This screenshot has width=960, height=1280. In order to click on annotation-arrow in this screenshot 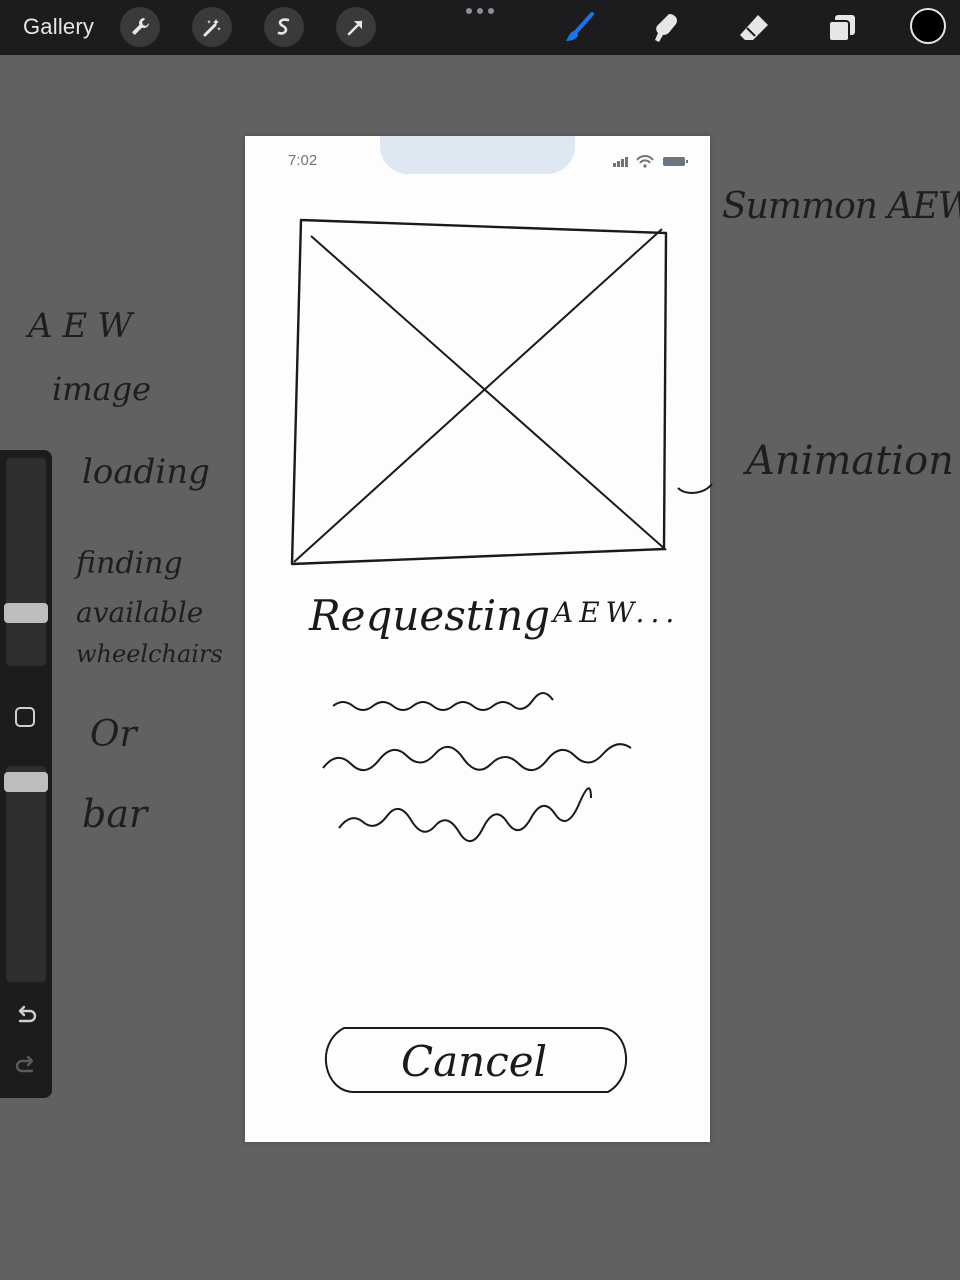, I will do `click(695, 488)`.